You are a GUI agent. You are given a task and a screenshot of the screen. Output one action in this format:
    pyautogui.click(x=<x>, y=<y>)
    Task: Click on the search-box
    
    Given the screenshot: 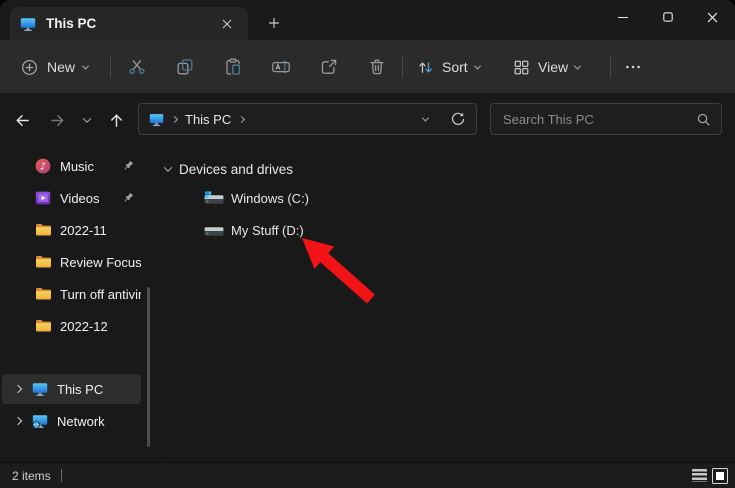 What is the action you would take?
    pyautogui.click(x=606, y=119)
    